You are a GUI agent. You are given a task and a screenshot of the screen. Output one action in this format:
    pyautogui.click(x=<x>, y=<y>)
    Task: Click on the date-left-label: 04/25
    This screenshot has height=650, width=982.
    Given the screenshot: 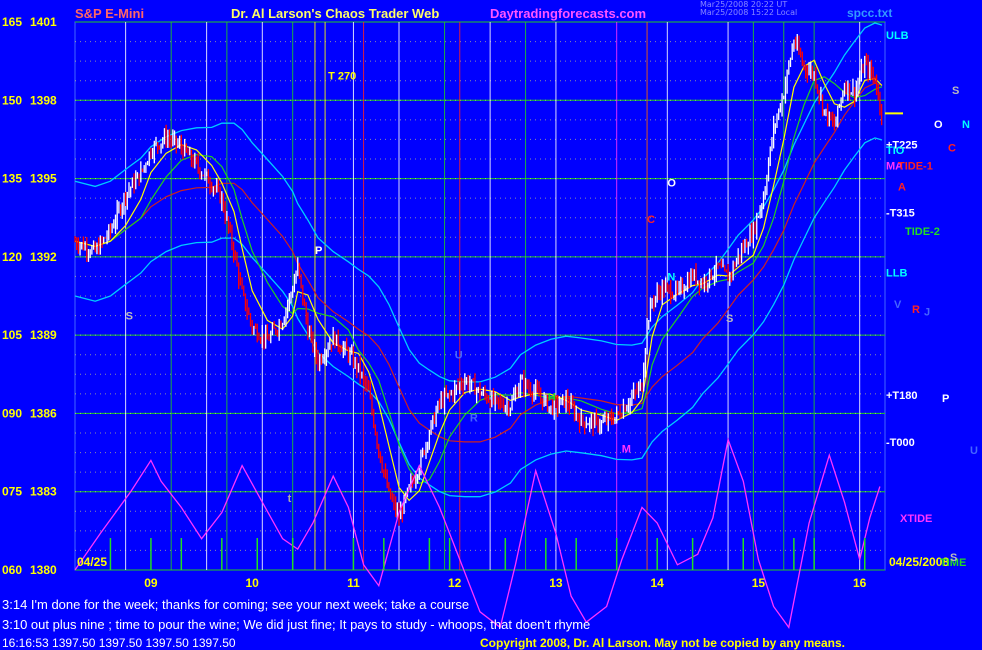 What is the action you would take?
    pyautogui.click(x=92, y=562)
    